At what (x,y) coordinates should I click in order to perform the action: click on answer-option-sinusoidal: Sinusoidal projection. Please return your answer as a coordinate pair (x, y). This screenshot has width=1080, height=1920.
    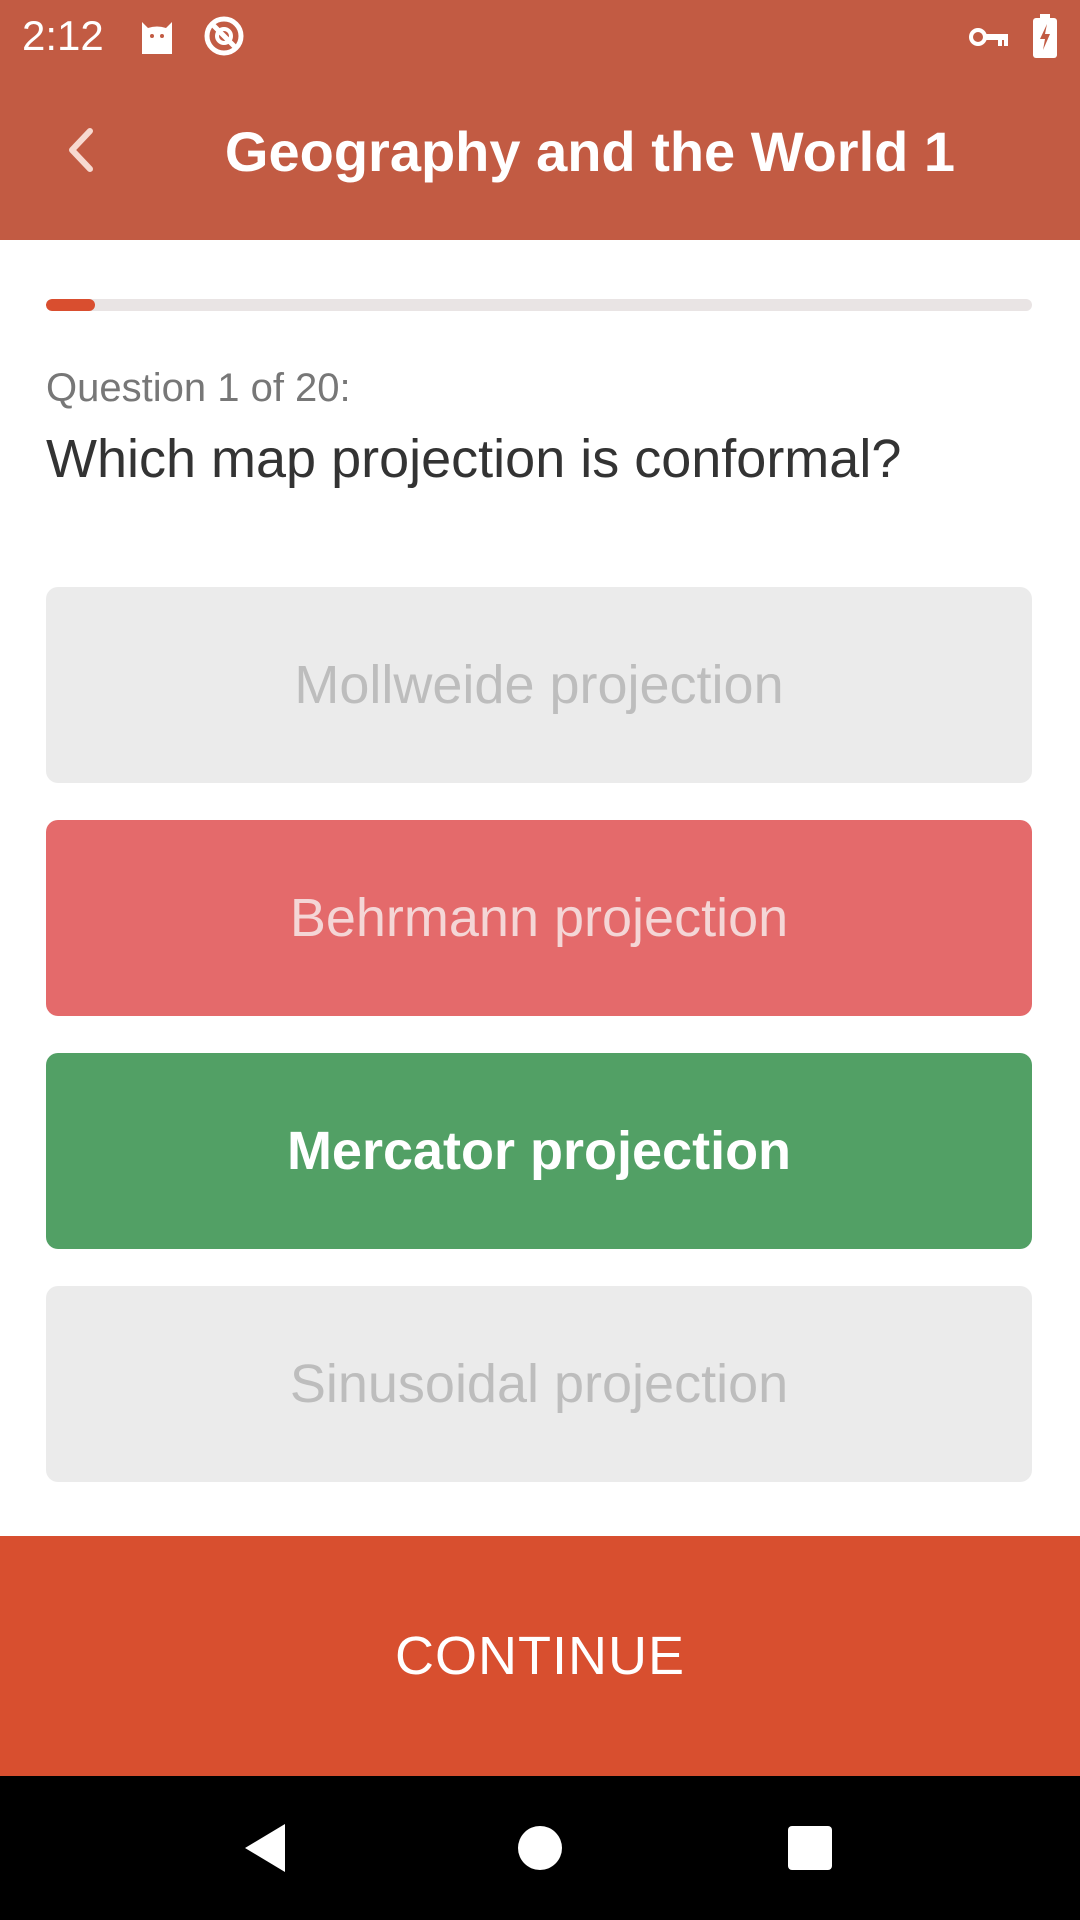
    Looking at the image, I should click on (539, 1384).